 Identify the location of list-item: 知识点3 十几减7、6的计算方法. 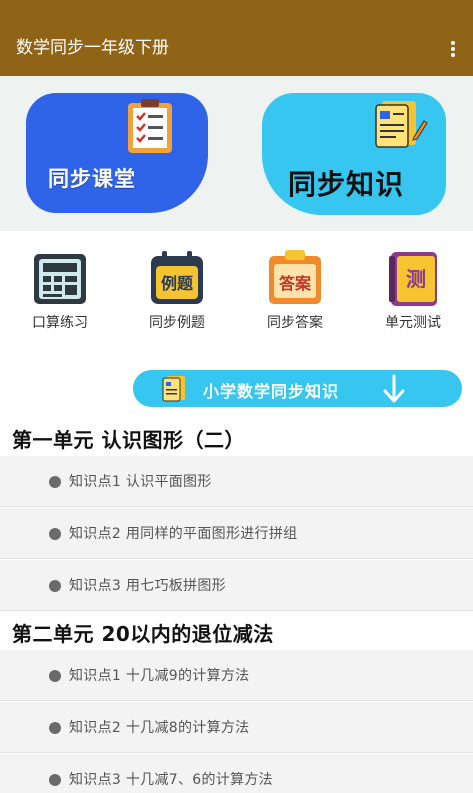
(236, 773).